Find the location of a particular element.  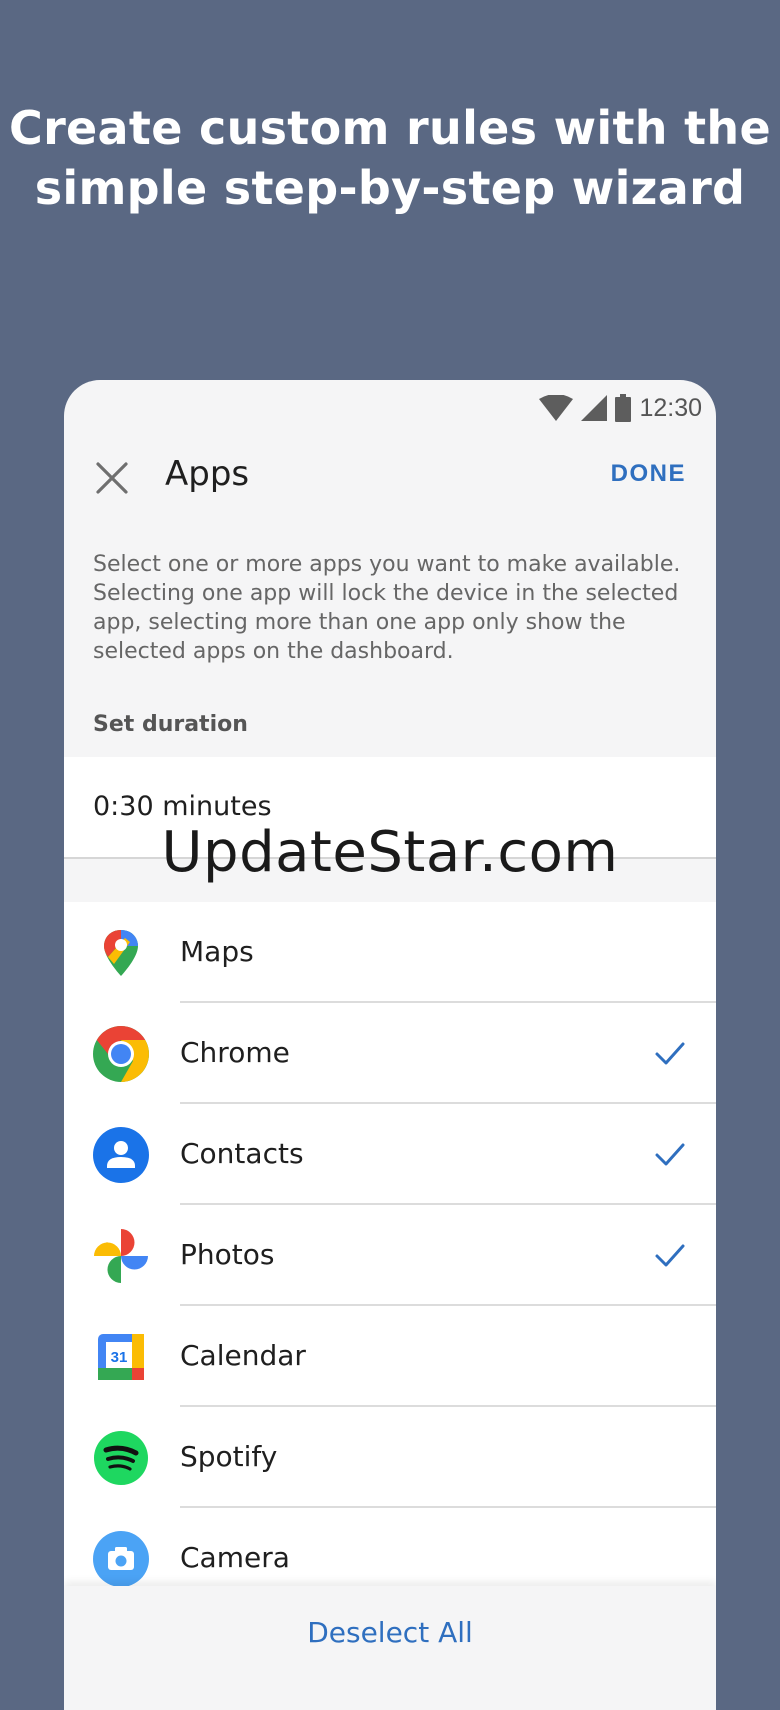

list-item-chrome: Chrome is located at coordinates (390, 1053).